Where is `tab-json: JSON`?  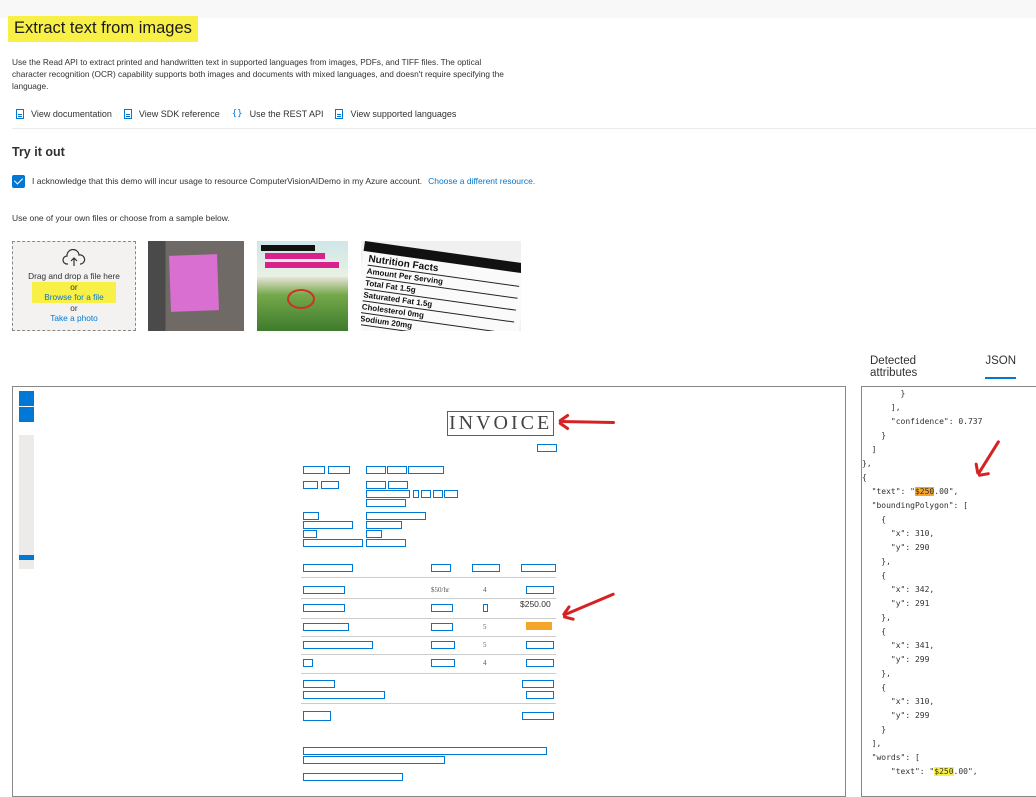
tab-json: JSON is located at coordinates (1000, 367).